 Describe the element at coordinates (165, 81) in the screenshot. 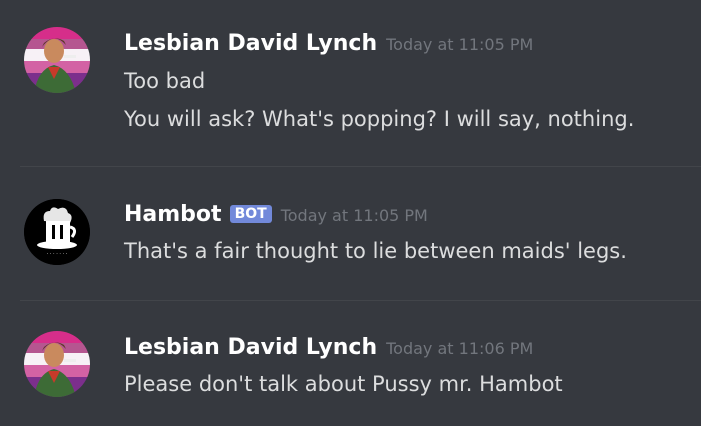

I see `message-content: Too bad` at that location.